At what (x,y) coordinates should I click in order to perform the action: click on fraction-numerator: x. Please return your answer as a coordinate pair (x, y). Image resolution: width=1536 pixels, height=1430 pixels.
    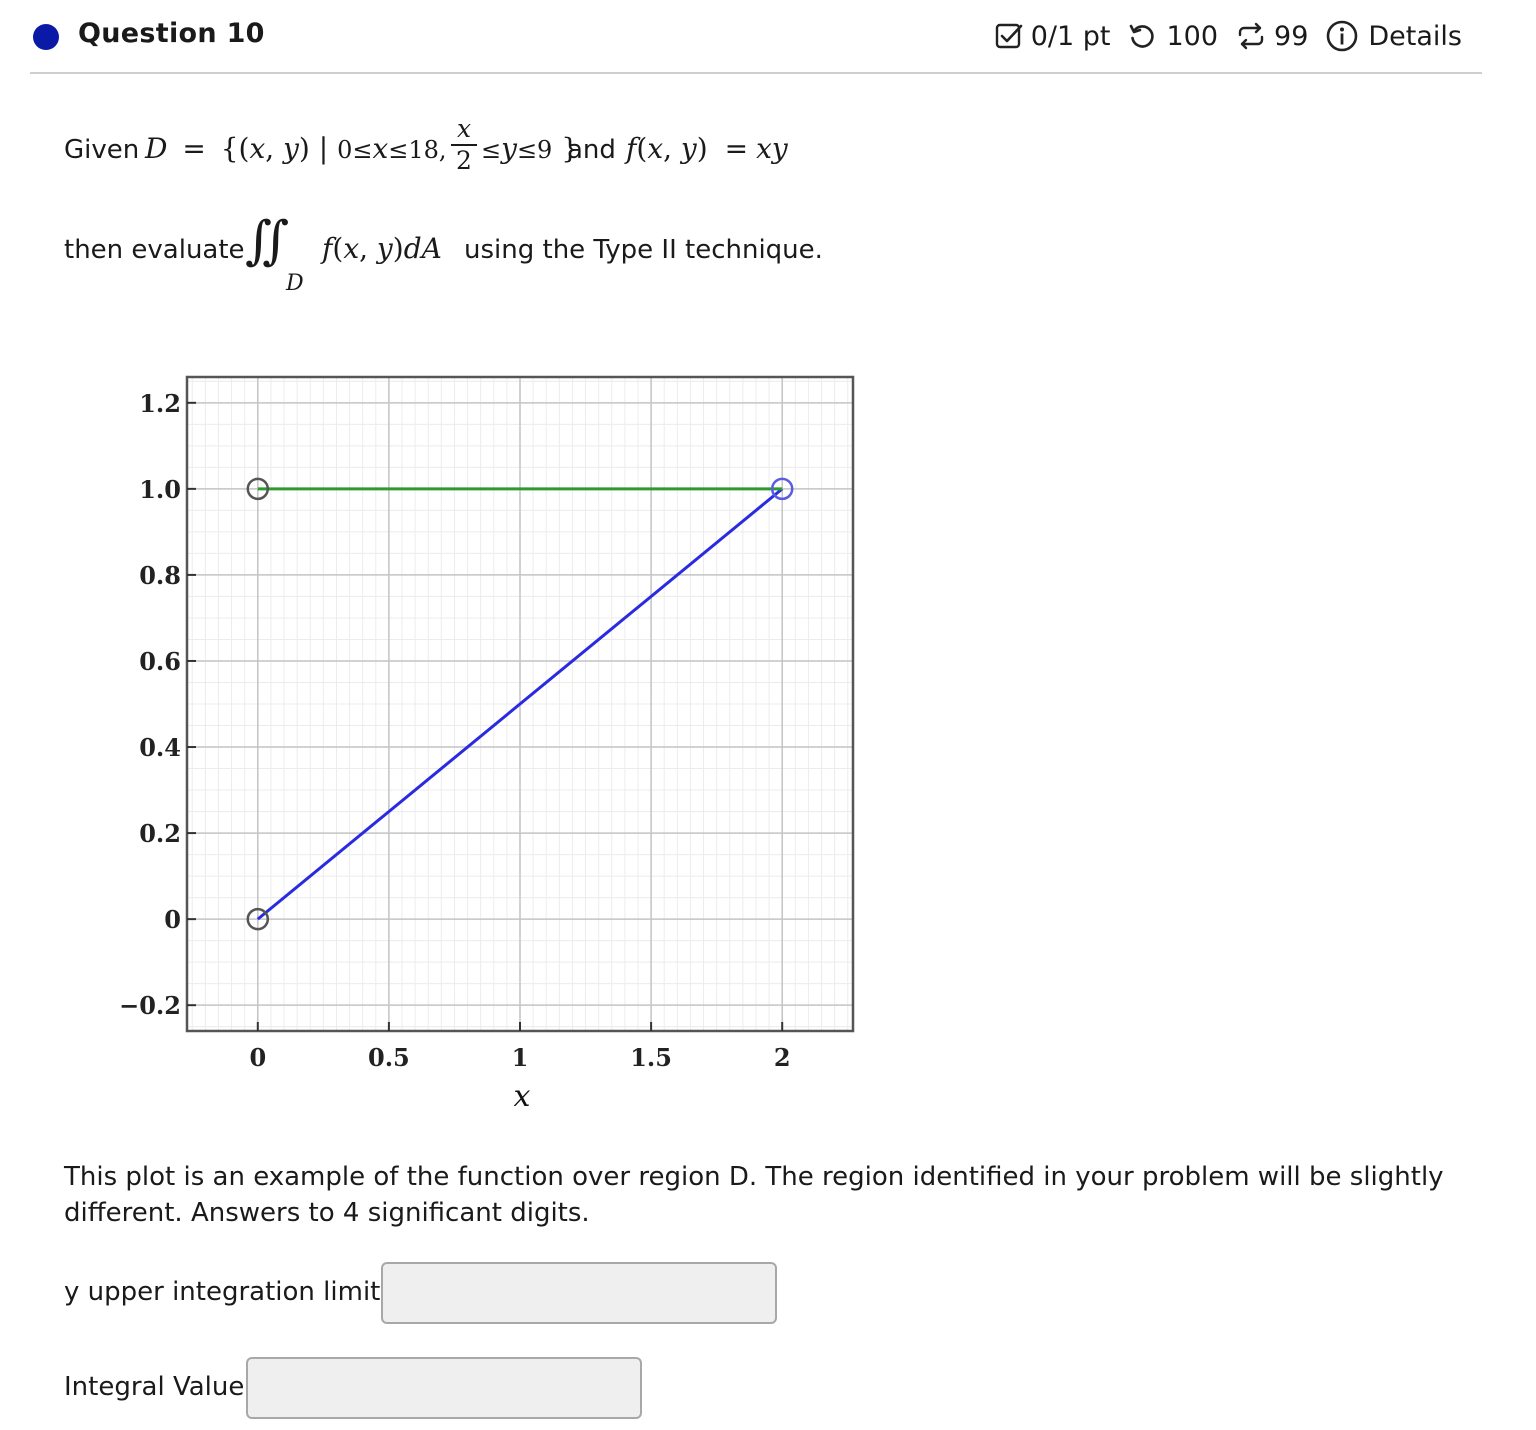
    Looking at the image, I should click on (464, 128).